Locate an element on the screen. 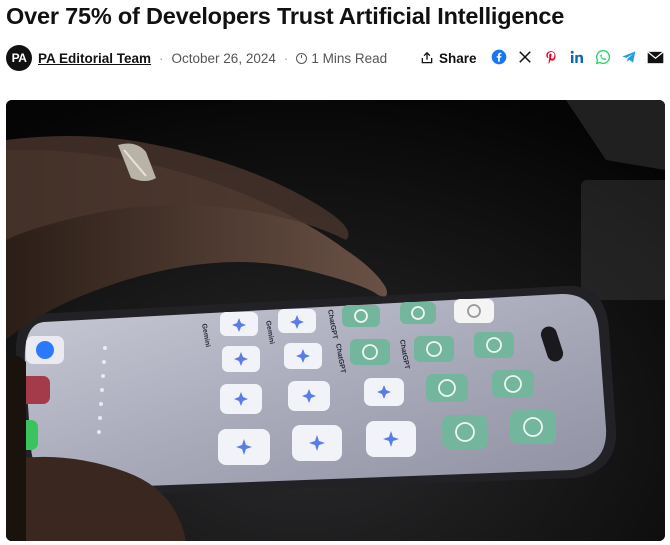 This screenshot has height=545, width=670. pinterest-icon is located at coordinates (551, 57).